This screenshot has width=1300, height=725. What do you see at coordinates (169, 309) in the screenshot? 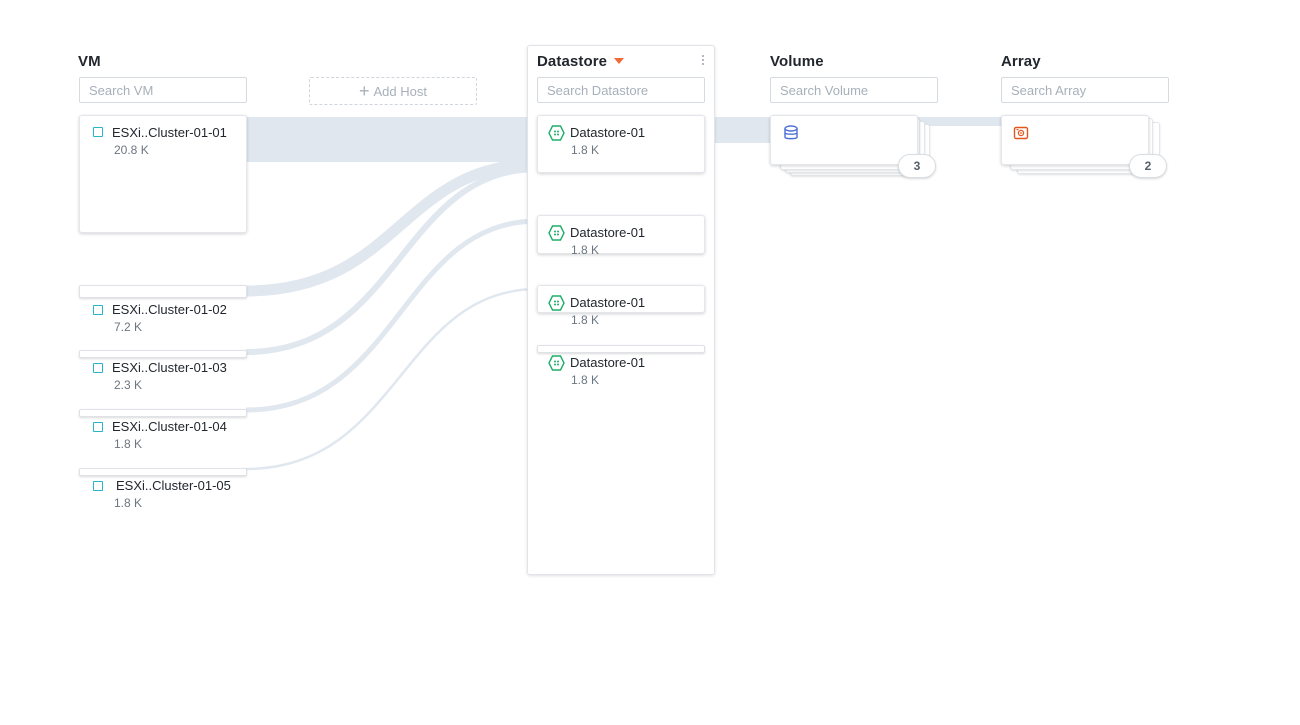
I see `vm-item-name: ESXi..Cluster-01-02` at bounding box center [169, 309].